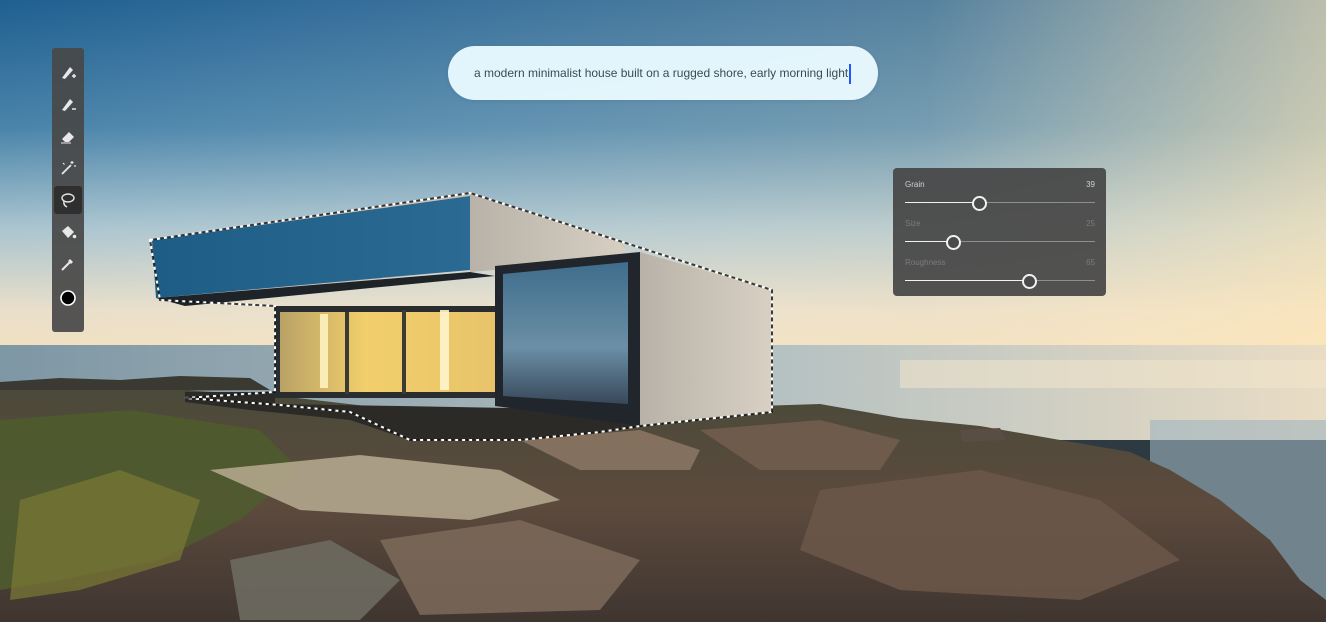  I want to click on roughness-slider-track, so click(1000, 280).